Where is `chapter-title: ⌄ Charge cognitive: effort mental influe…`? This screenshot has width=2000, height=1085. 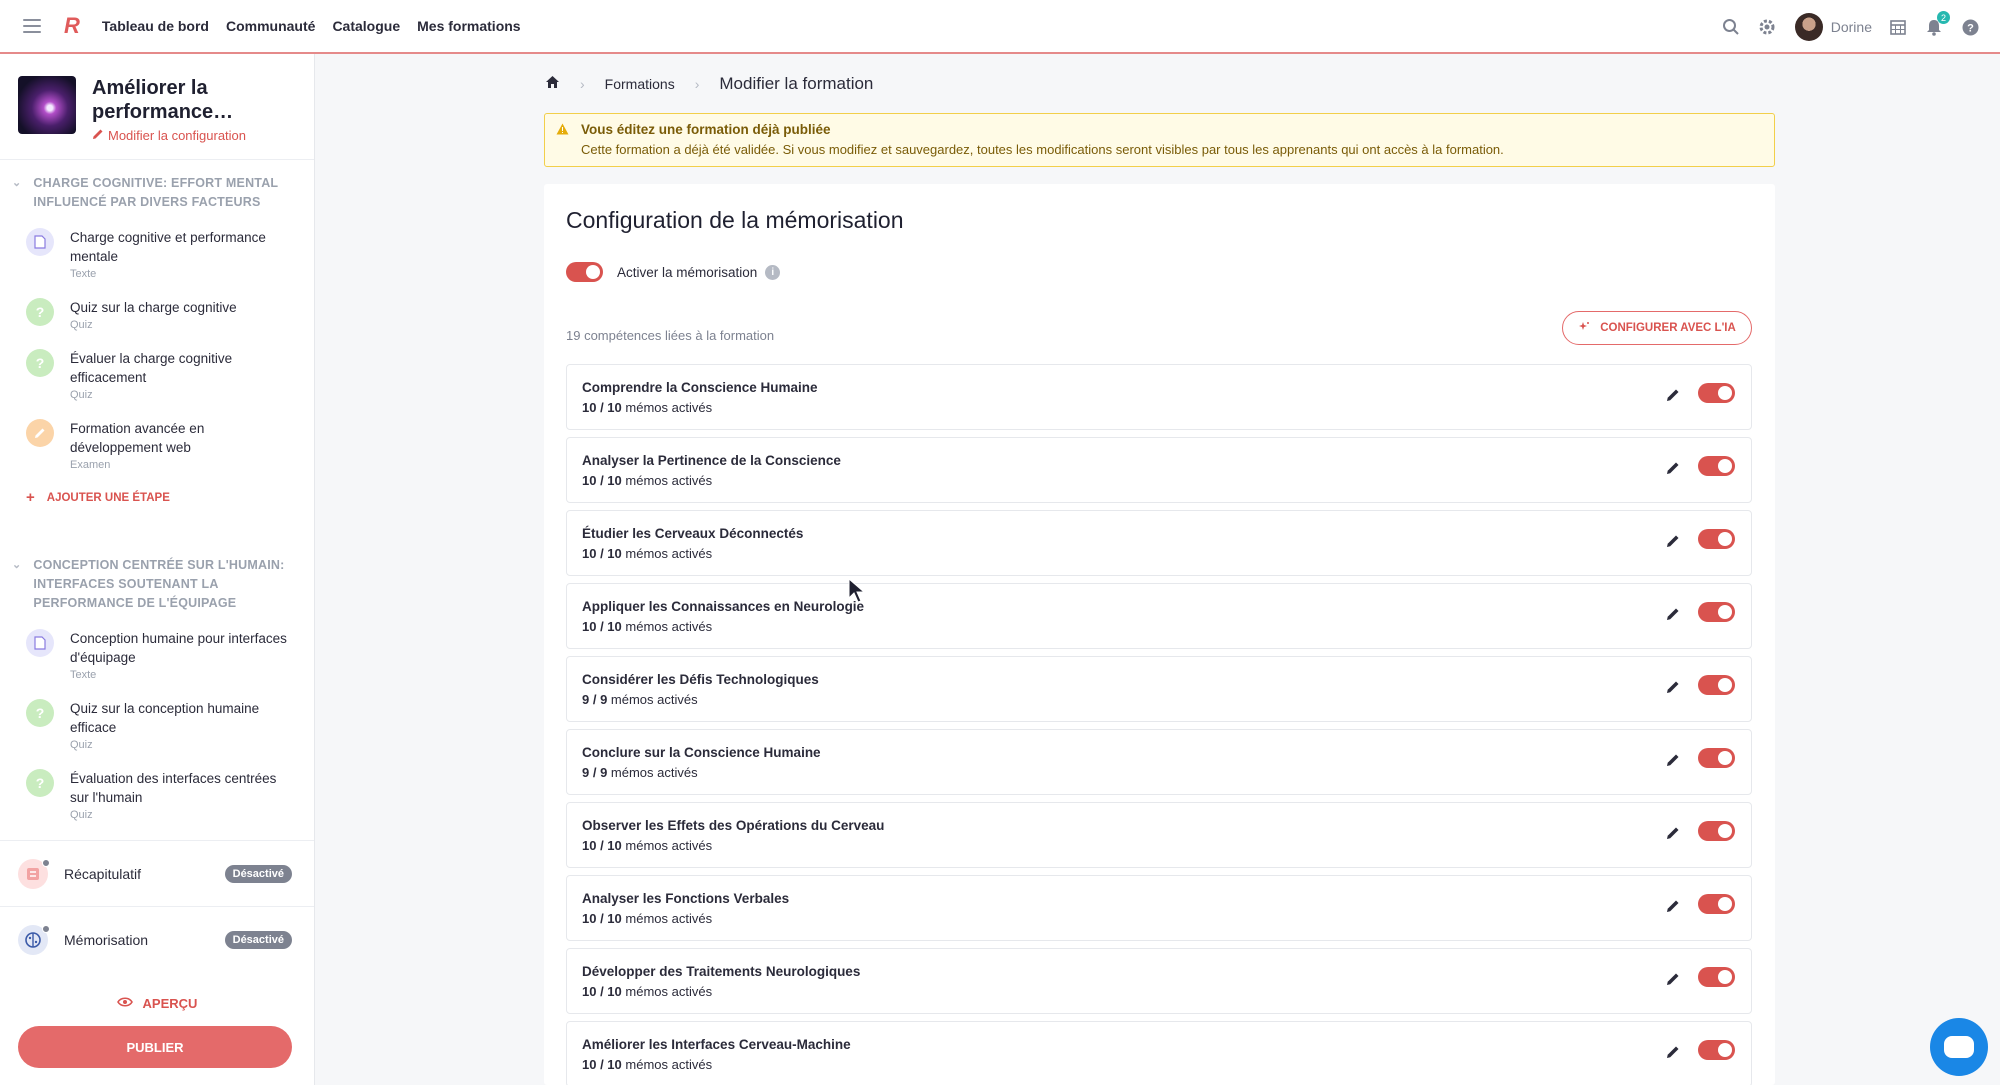 chapter-title: ⌄ Charge cognitive: effort mental influe… is located at coordinates (157, 193).